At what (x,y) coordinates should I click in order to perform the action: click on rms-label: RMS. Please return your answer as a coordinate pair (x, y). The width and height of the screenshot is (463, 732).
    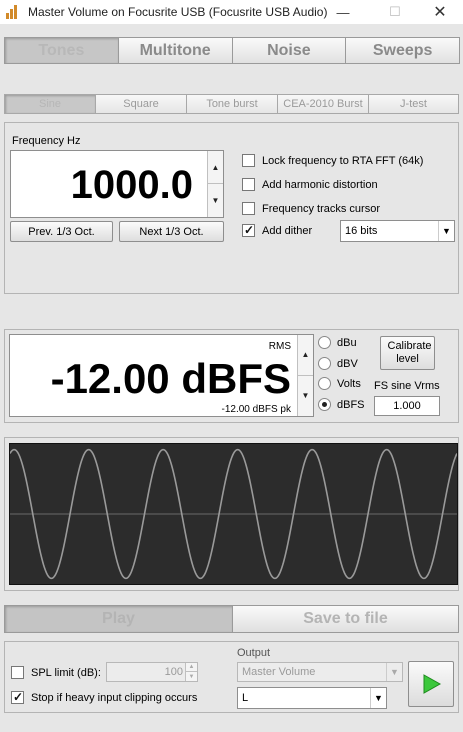
    Looking at the image, I should click on (279, 346).